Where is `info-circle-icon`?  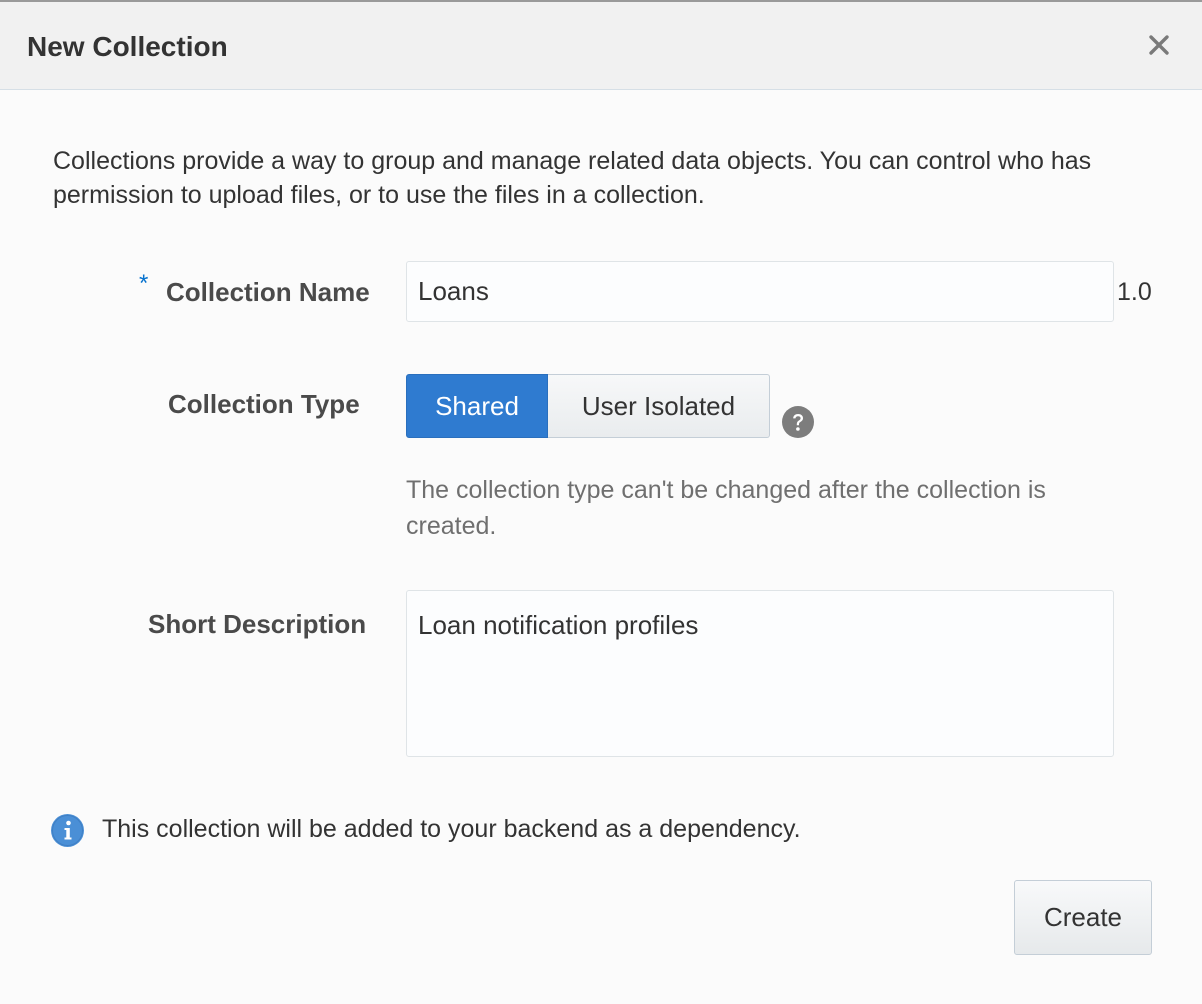
info-circle-icon is located at coordinates (67, 830).